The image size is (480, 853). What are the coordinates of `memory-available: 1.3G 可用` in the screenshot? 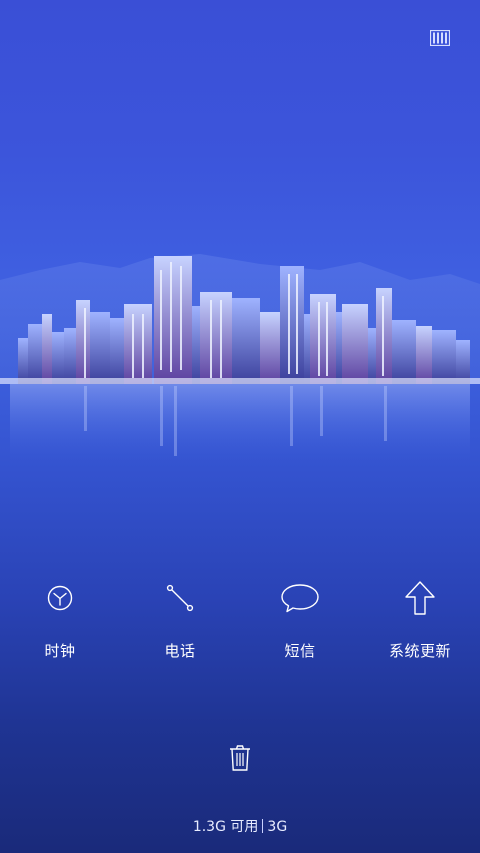 It's located at (225, 827).